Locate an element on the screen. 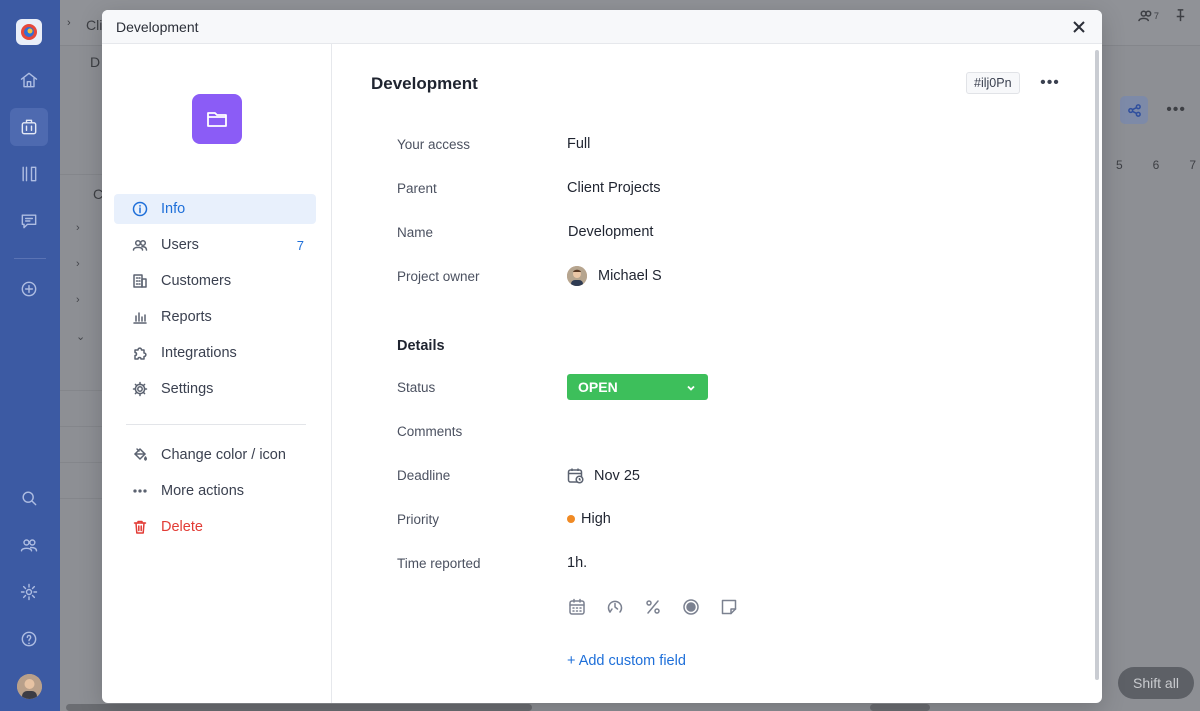 This screenshot has width=1200, height=711. field-label-status: Status is located at coordinates (416, 387).